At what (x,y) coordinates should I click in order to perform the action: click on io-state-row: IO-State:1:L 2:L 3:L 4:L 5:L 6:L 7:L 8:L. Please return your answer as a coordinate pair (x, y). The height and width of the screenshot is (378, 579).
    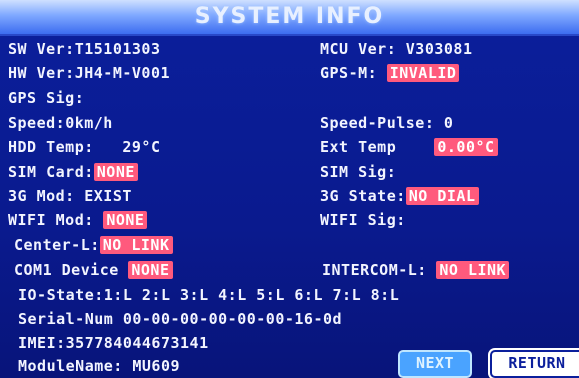
    Looking at the image, I should click on (208, 295).